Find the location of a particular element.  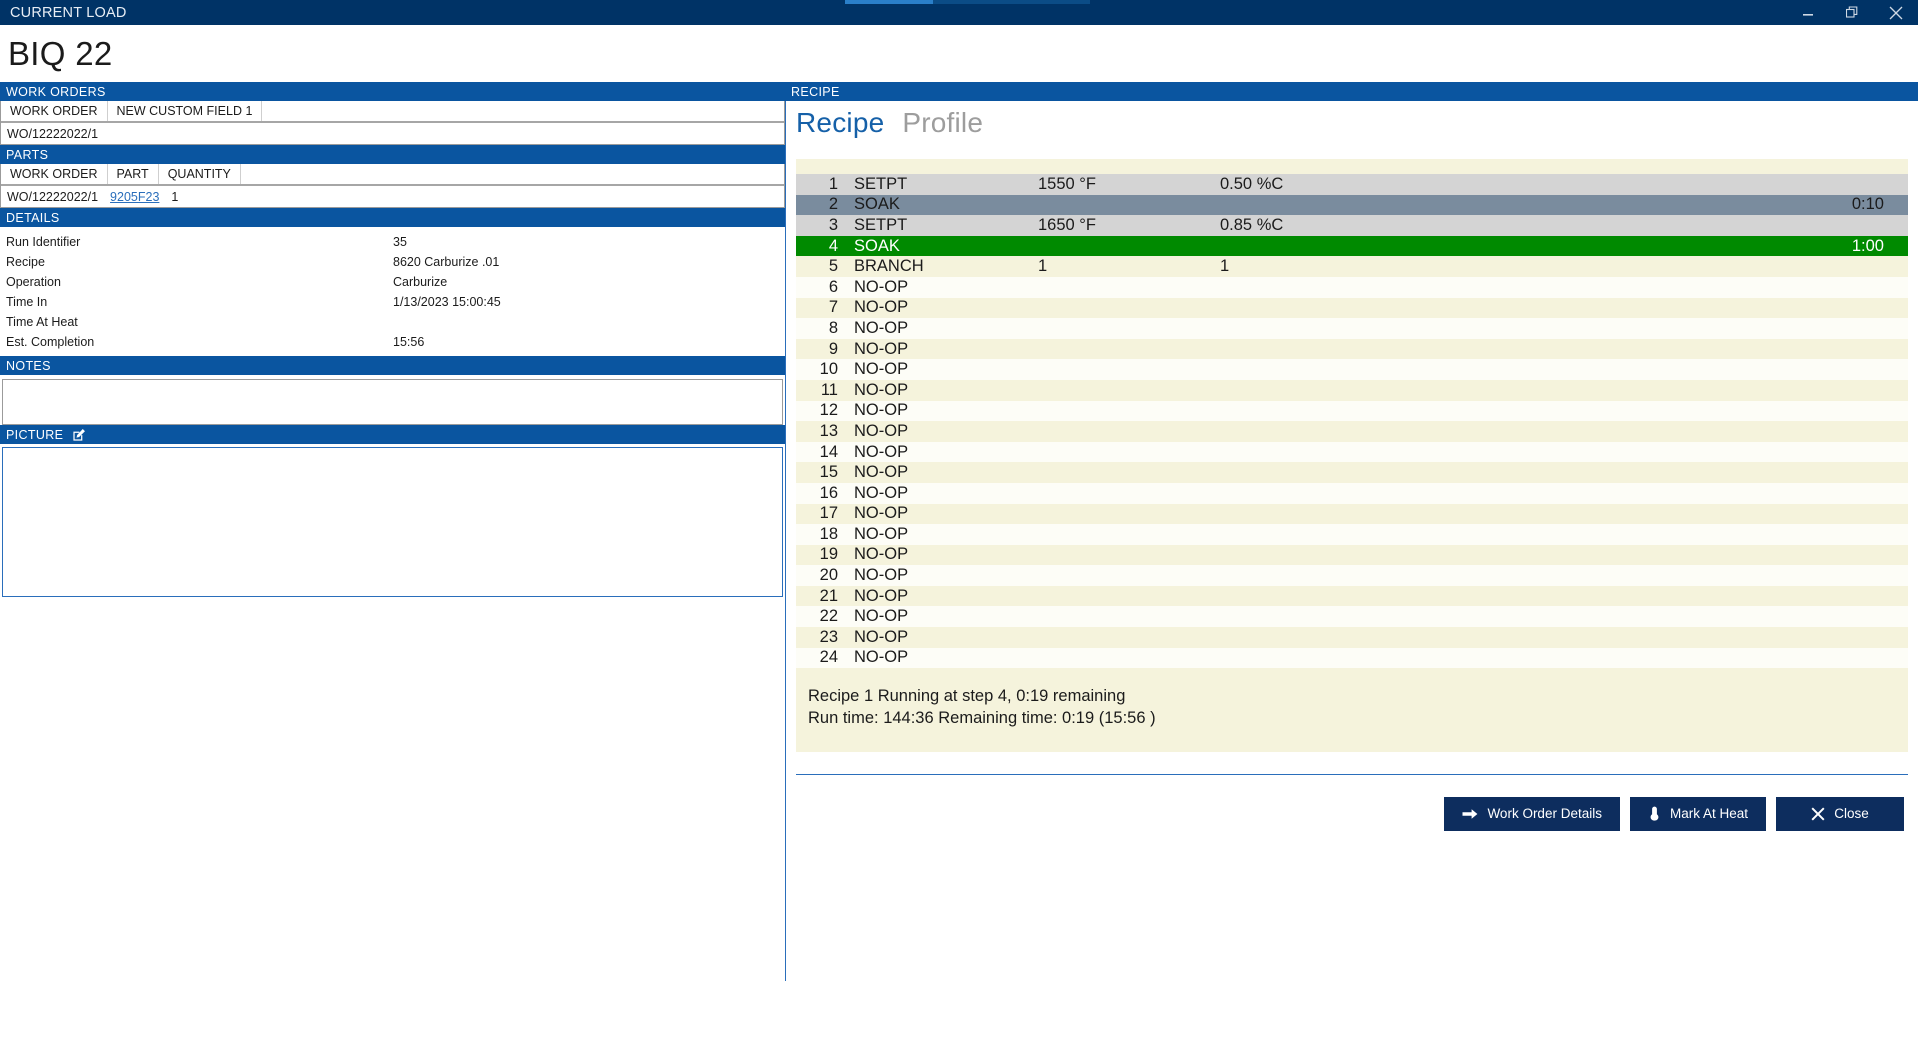

notes-box is located at coordinates (392, 402).